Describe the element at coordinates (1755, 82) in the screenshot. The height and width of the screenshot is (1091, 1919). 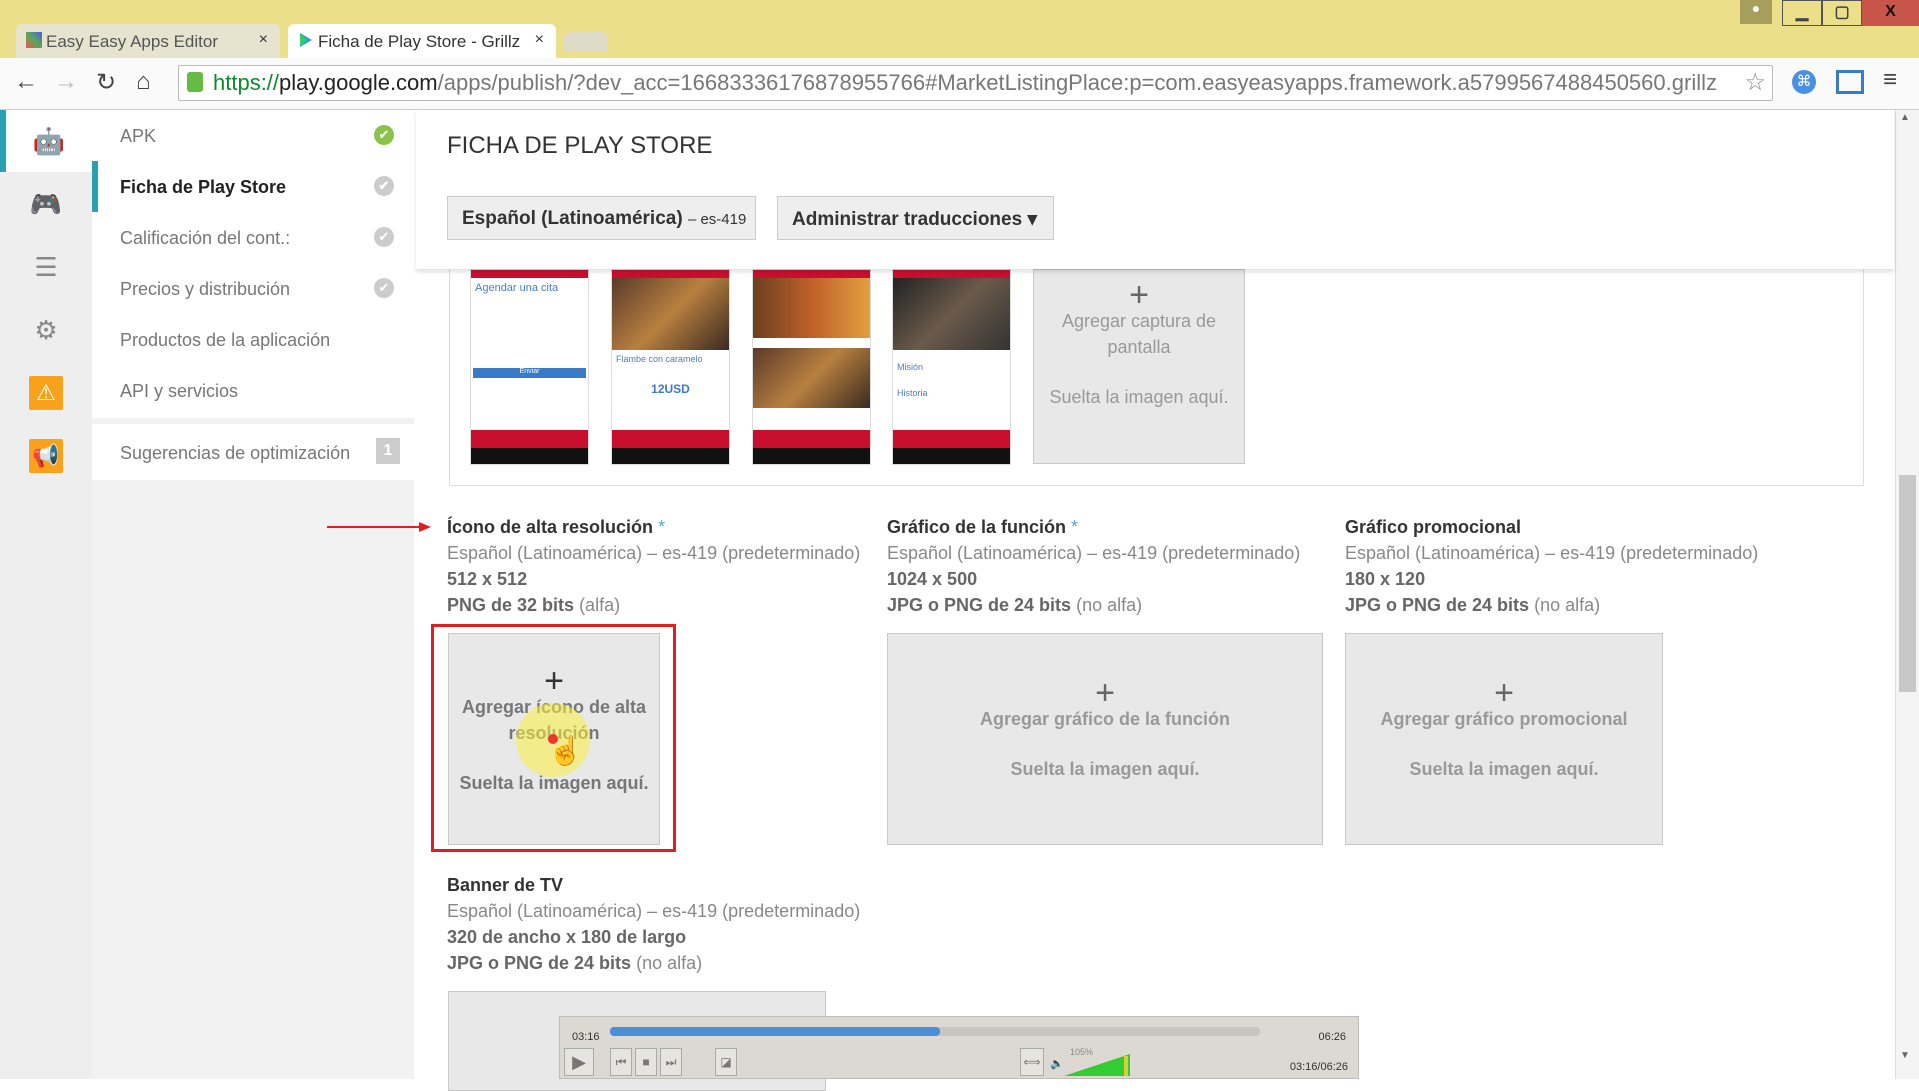
I see `bookmark-star-icon: ☆` at that location.